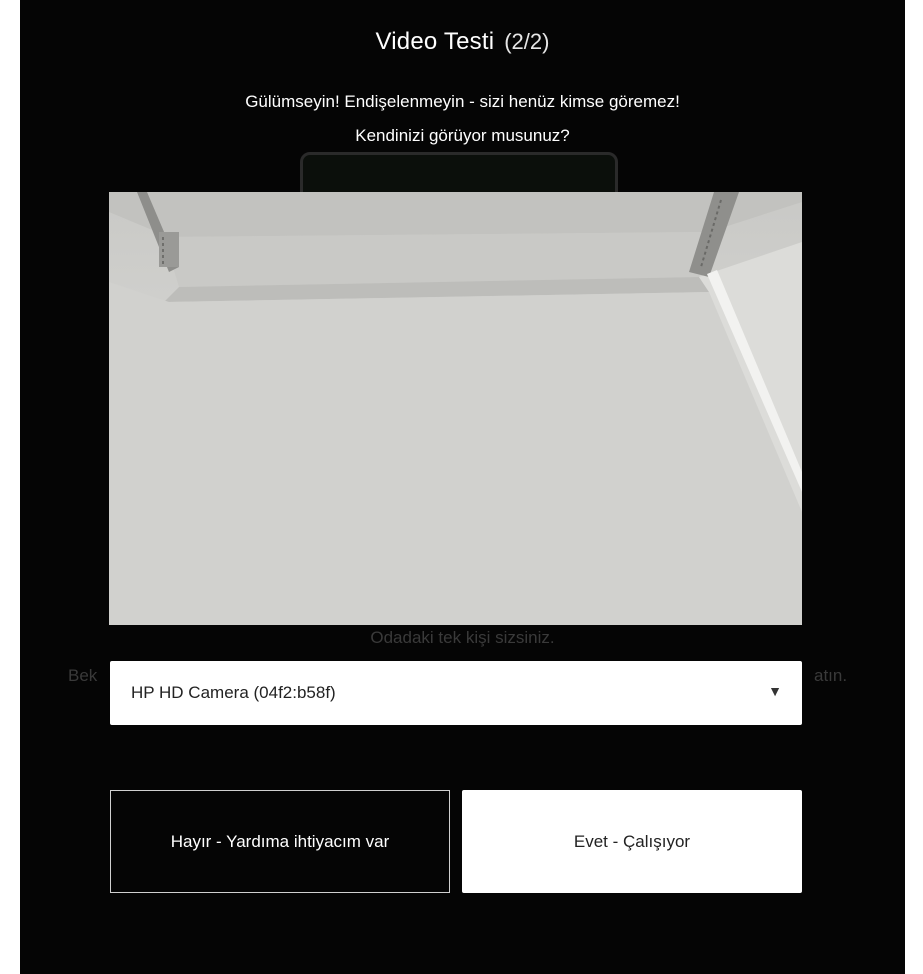  What do you see at coordinates (233, 692) in the screenshot?
I see `camera-select-value: HP HD Camera (04f2:b58f)` at bounding box center [233, 692].